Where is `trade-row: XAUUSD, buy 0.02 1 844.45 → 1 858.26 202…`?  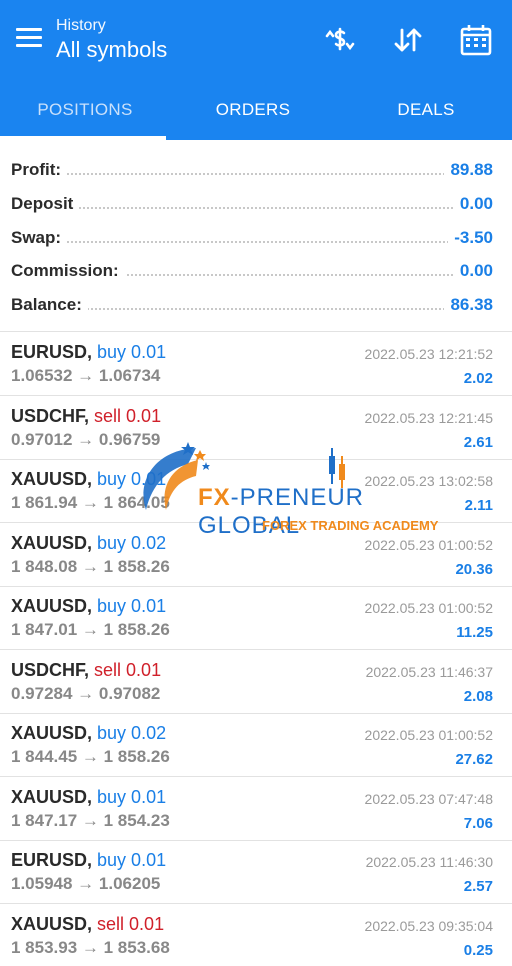 trade-row: XAUUSD, buy 0.02 1 844.45 → 1 858.26 202… is located at coordinates (256, 745).